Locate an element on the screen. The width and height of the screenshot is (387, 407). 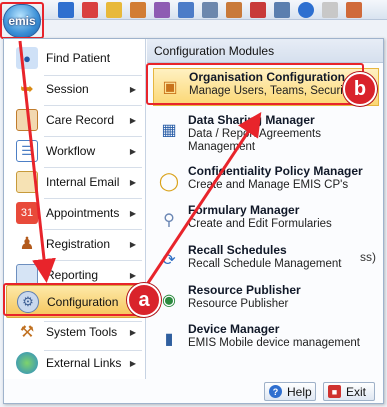
annotation-badge-a: a is located at coordinates (144, 300).